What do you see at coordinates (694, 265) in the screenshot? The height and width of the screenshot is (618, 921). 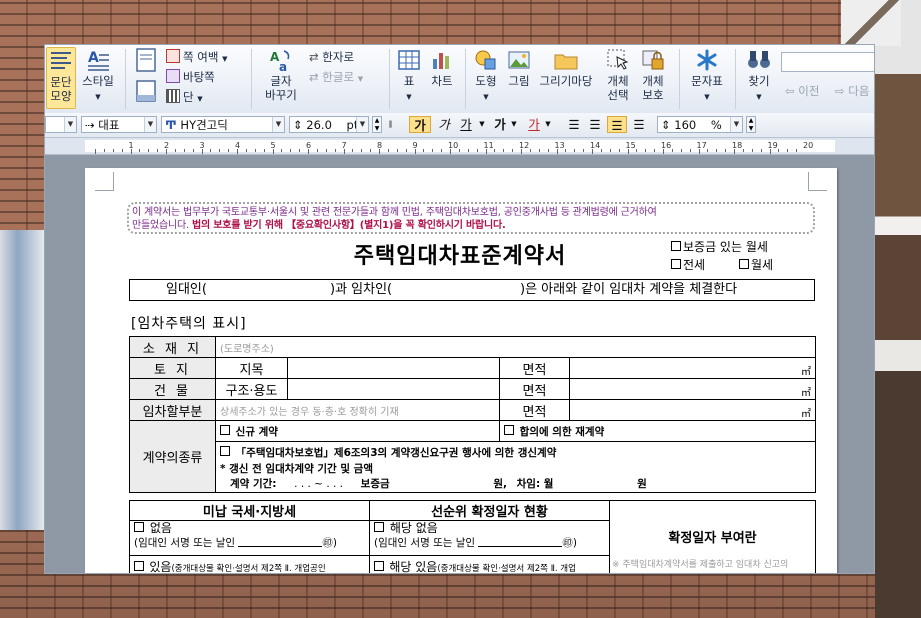 I see `check-jeonse-label: 전세` at bounding box center [694, 265].